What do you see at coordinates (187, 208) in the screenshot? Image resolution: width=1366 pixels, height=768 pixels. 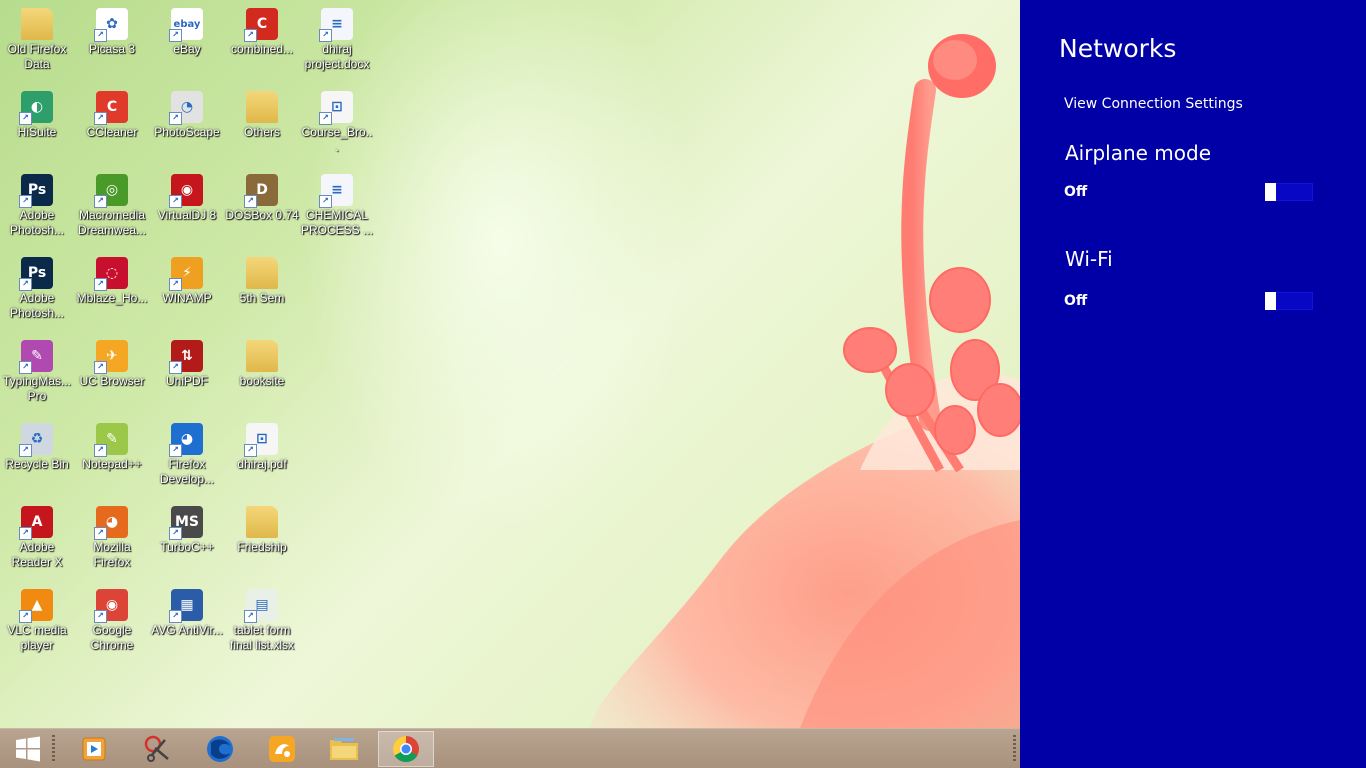 I see `desktop-icon: ◉ ↗ VirtualDJ 8` at bounding box center [187, 208].